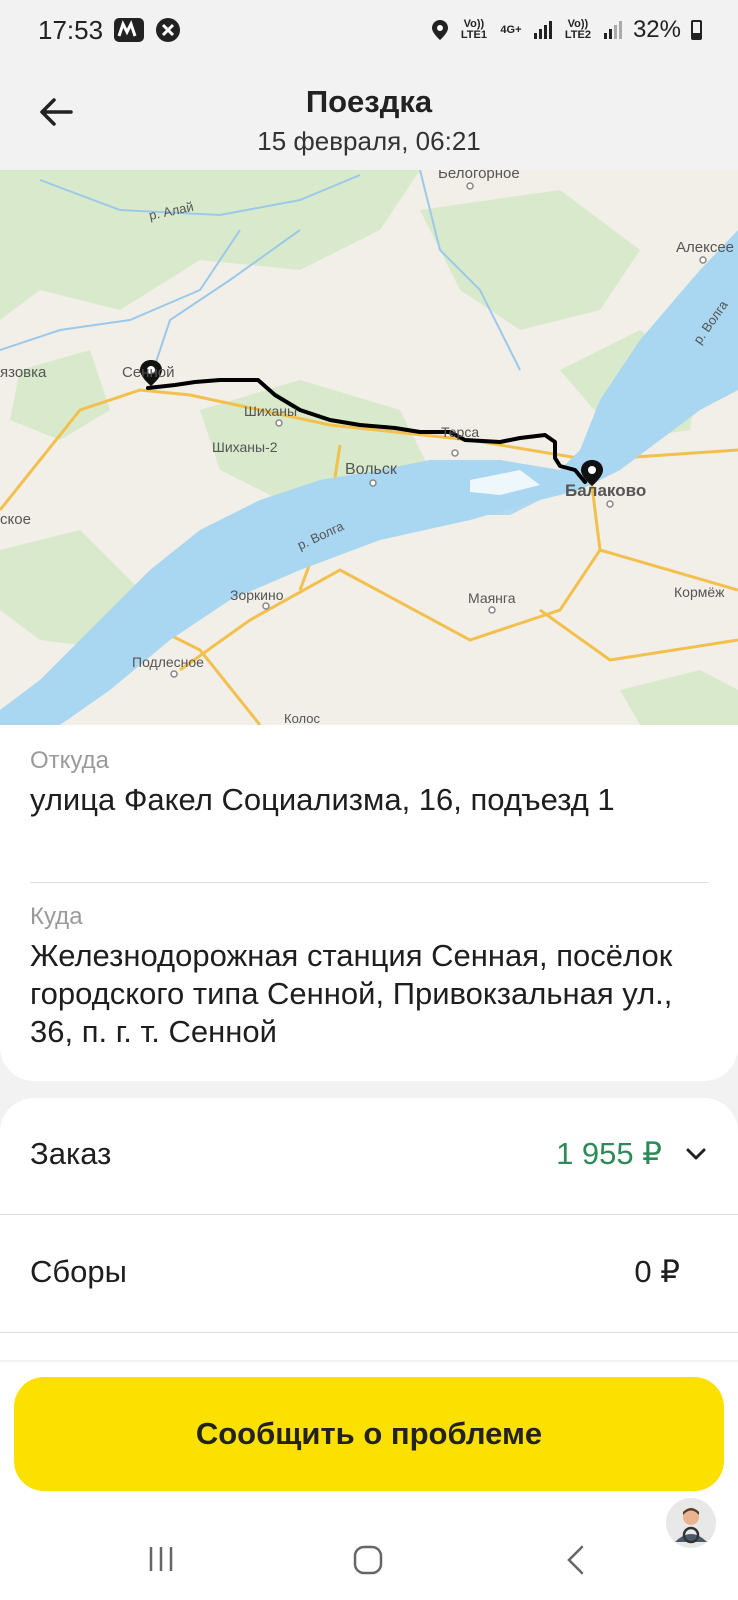 The height and width of the screenshot is (1600, 738). Describe the element at coordinates (612, 30) in the screenshot. I see `signal-2-icon` at that location.